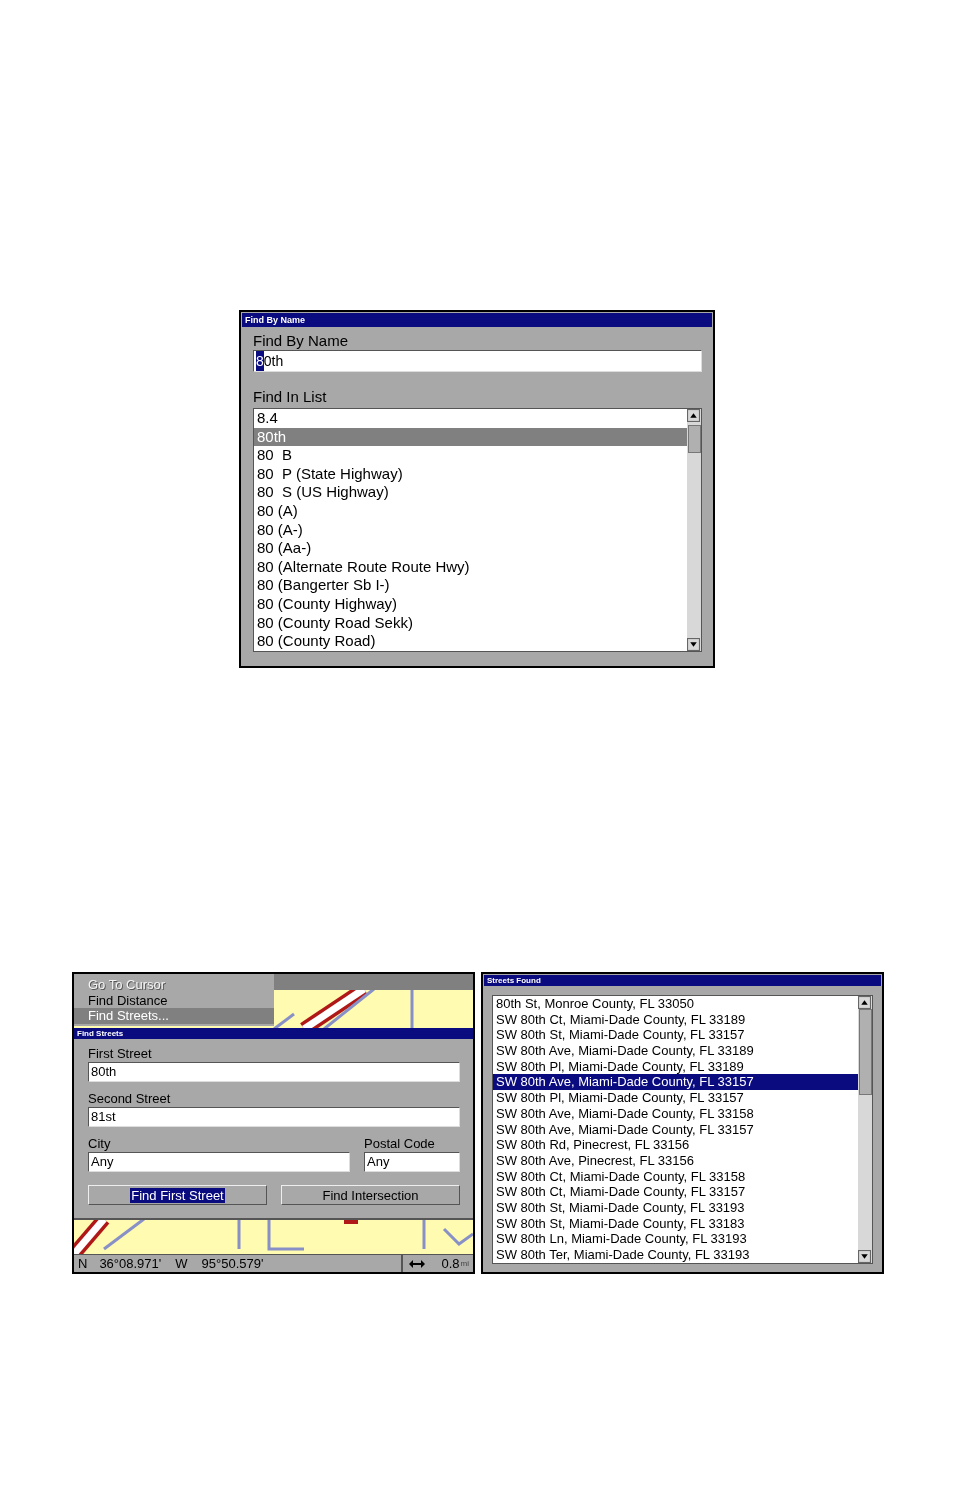 The width and height of the screenshot is (954, 1486). I want to click on list-item: 80 (County Highway), so click(470, 604).